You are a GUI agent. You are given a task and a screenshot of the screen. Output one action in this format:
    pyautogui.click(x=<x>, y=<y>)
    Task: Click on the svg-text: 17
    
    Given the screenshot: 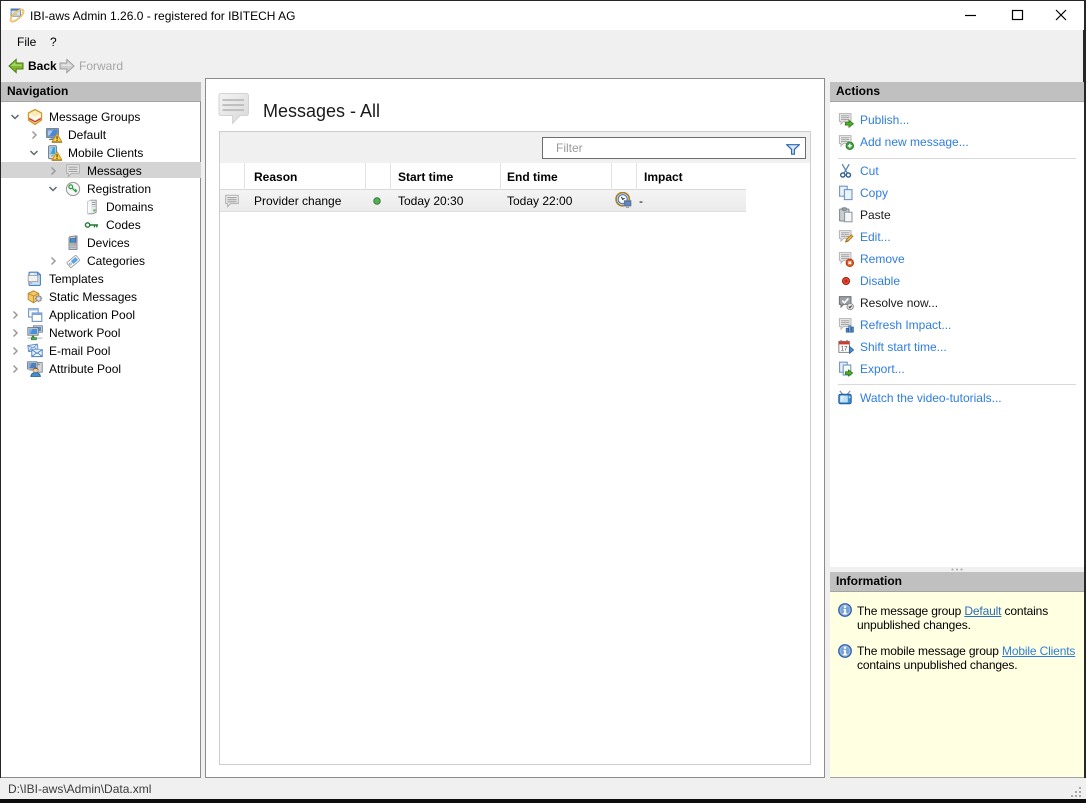 What is the action you would take?
    pyautogui.click(x=844, y=349)
    